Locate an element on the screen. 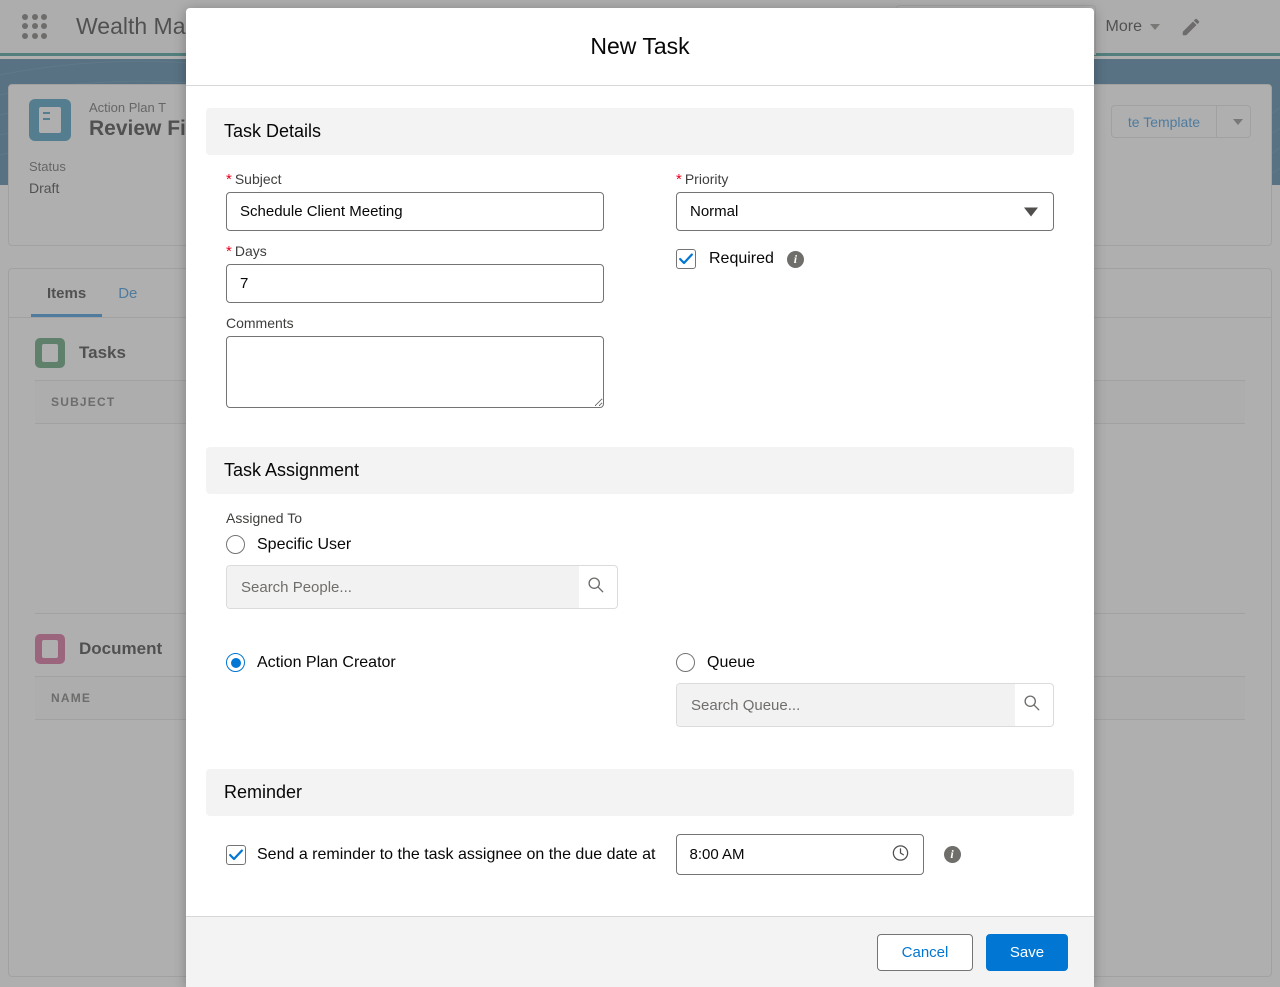 The height and width of the screenshot is (987, 1280). radio-action-plan-creator-row: Action Plan Creator is located at coordinates (415, 662).